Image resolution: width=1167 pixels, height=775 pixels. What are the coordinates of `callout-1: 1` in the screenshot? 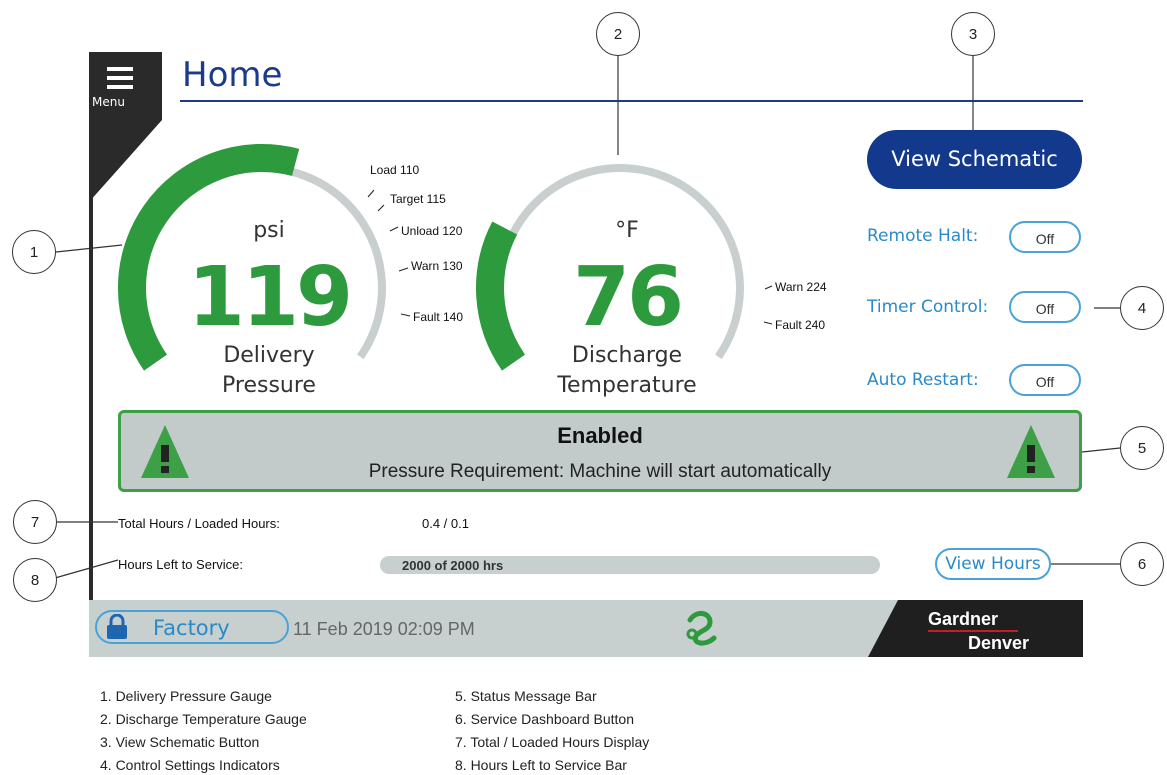 It's located at (34, 252).